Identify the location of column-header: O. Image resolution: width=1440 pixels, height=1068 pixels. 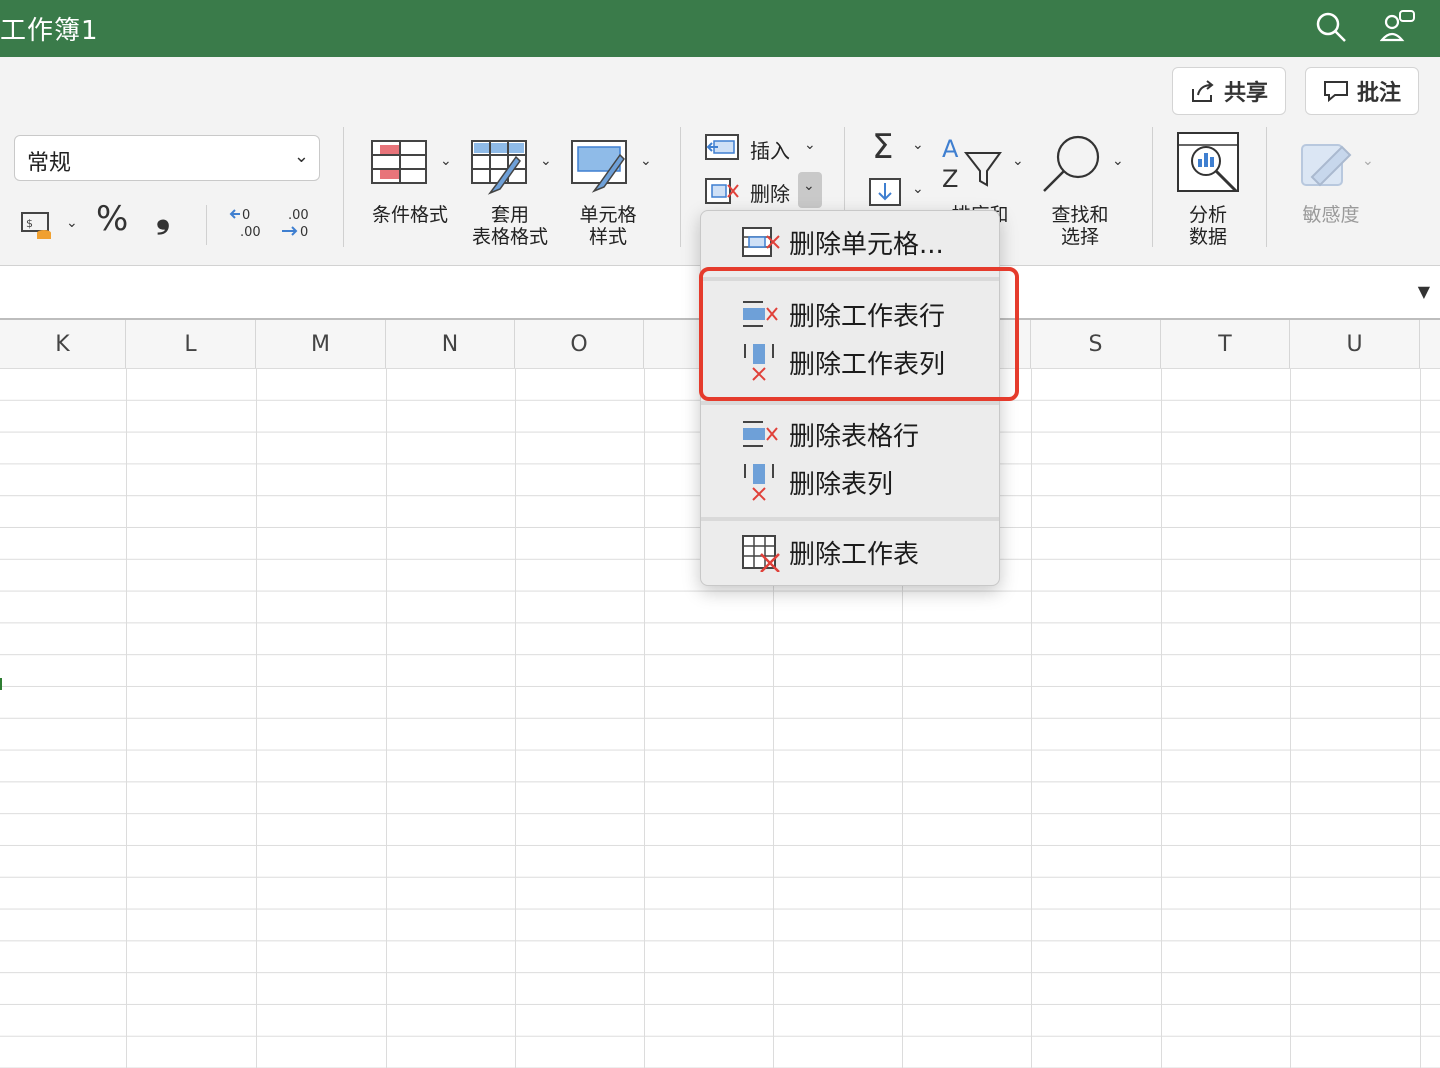
(579, 344).